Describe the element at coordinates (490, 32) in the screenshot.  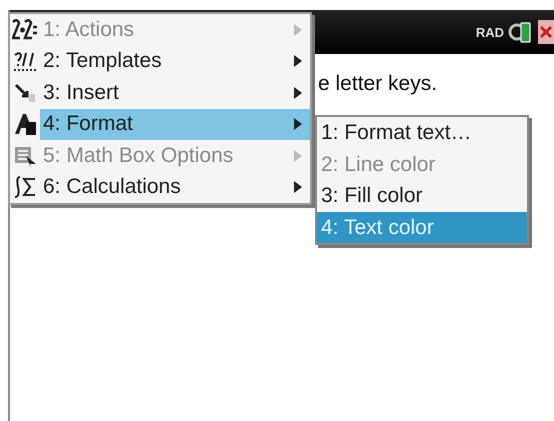
I see `angle-mode-label: RAD` at that location.